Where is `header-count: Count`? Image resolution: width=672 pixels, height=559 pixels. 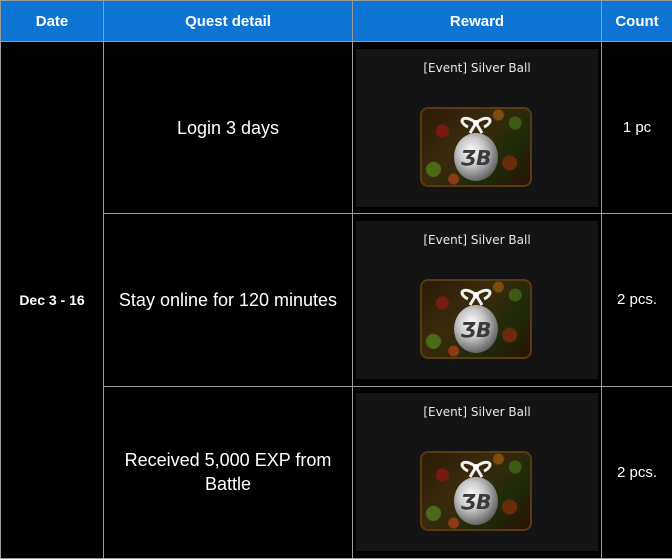
header-count: Count is located at coordinates (636, 21).